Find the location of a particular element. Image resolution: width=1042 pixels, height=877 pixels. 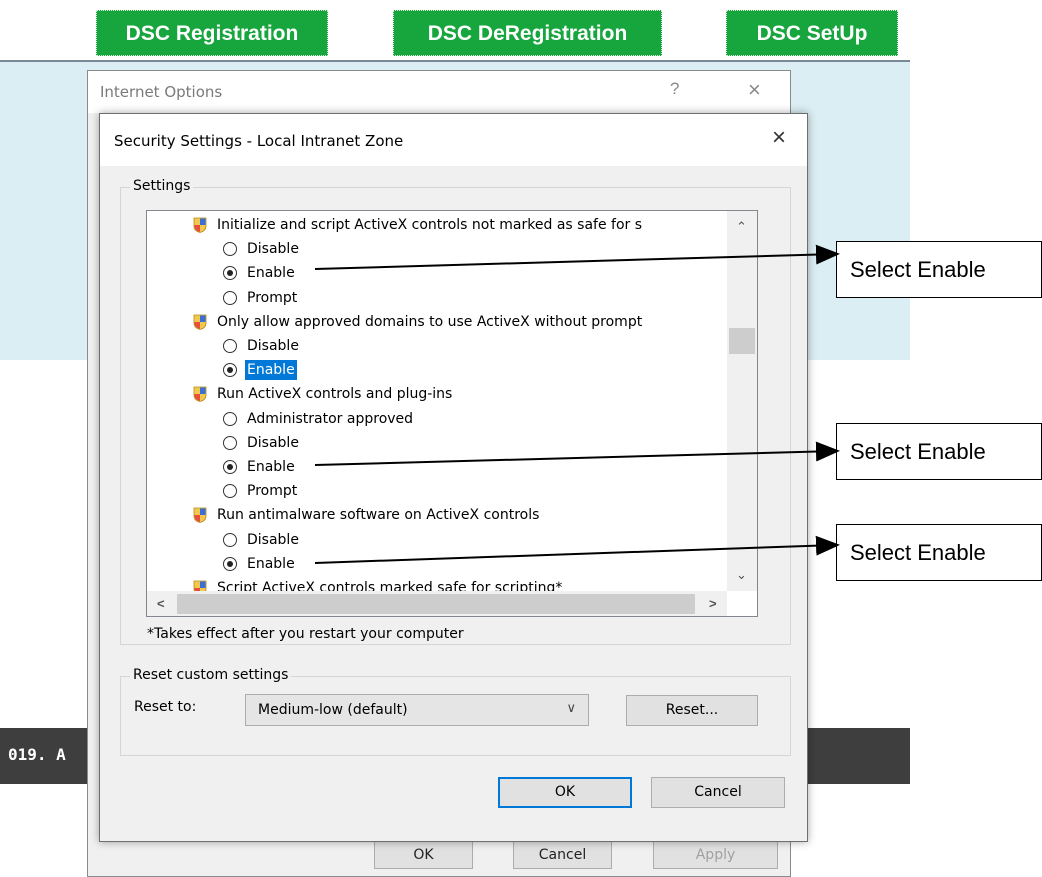

callout-select-enable-2: Select Enable is located at coordinates (939, 451).